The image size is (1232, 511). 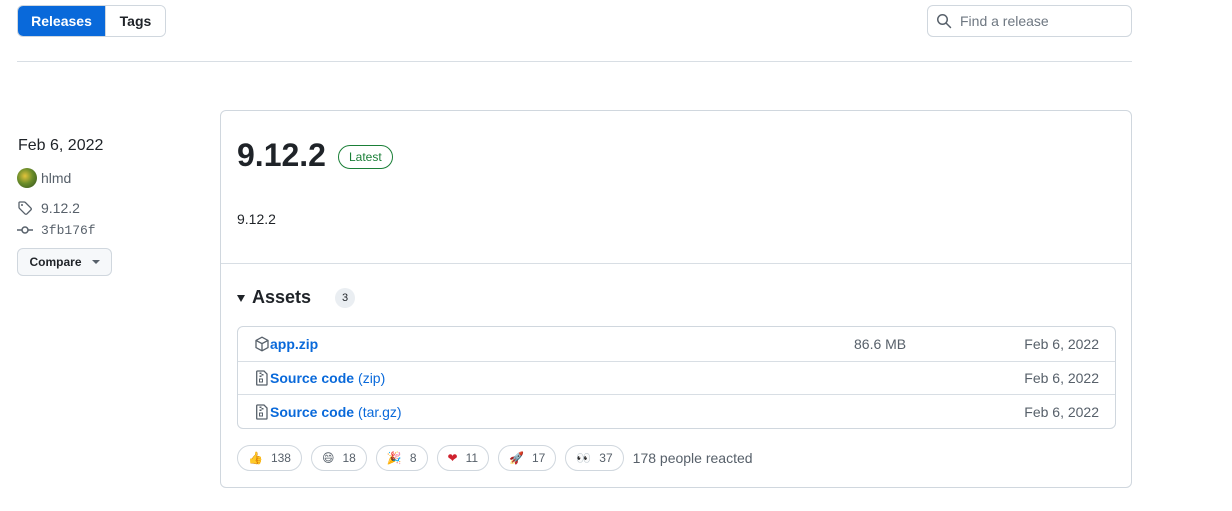 I want to click on reaction-count: 11, so click(x=472, y=458).